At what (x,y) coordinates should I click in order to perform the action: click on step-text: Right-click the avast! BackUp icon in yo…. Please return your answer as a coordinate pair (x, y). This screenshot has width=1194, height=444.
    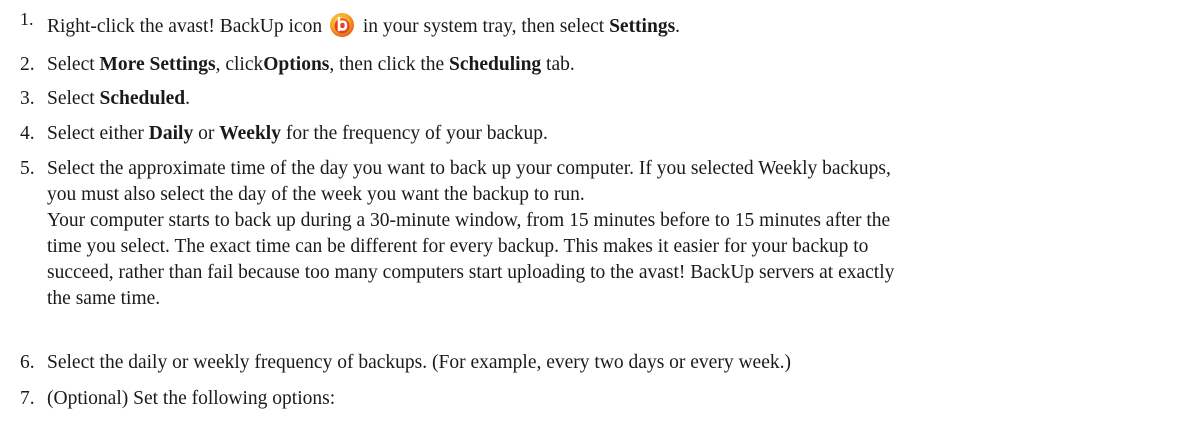
    Looking at the image, I should click on (617, 26).